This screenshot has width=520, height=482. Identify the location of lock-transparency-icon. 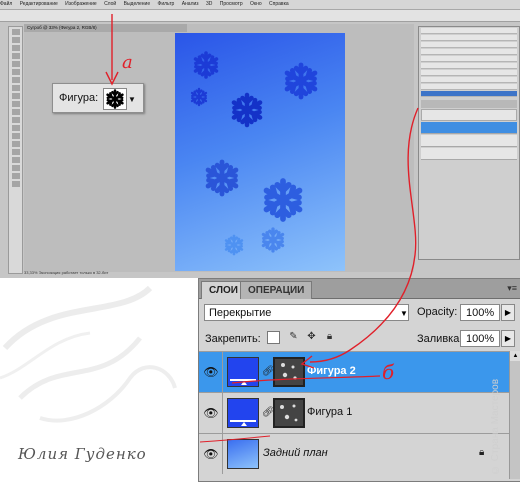
(273, 337).